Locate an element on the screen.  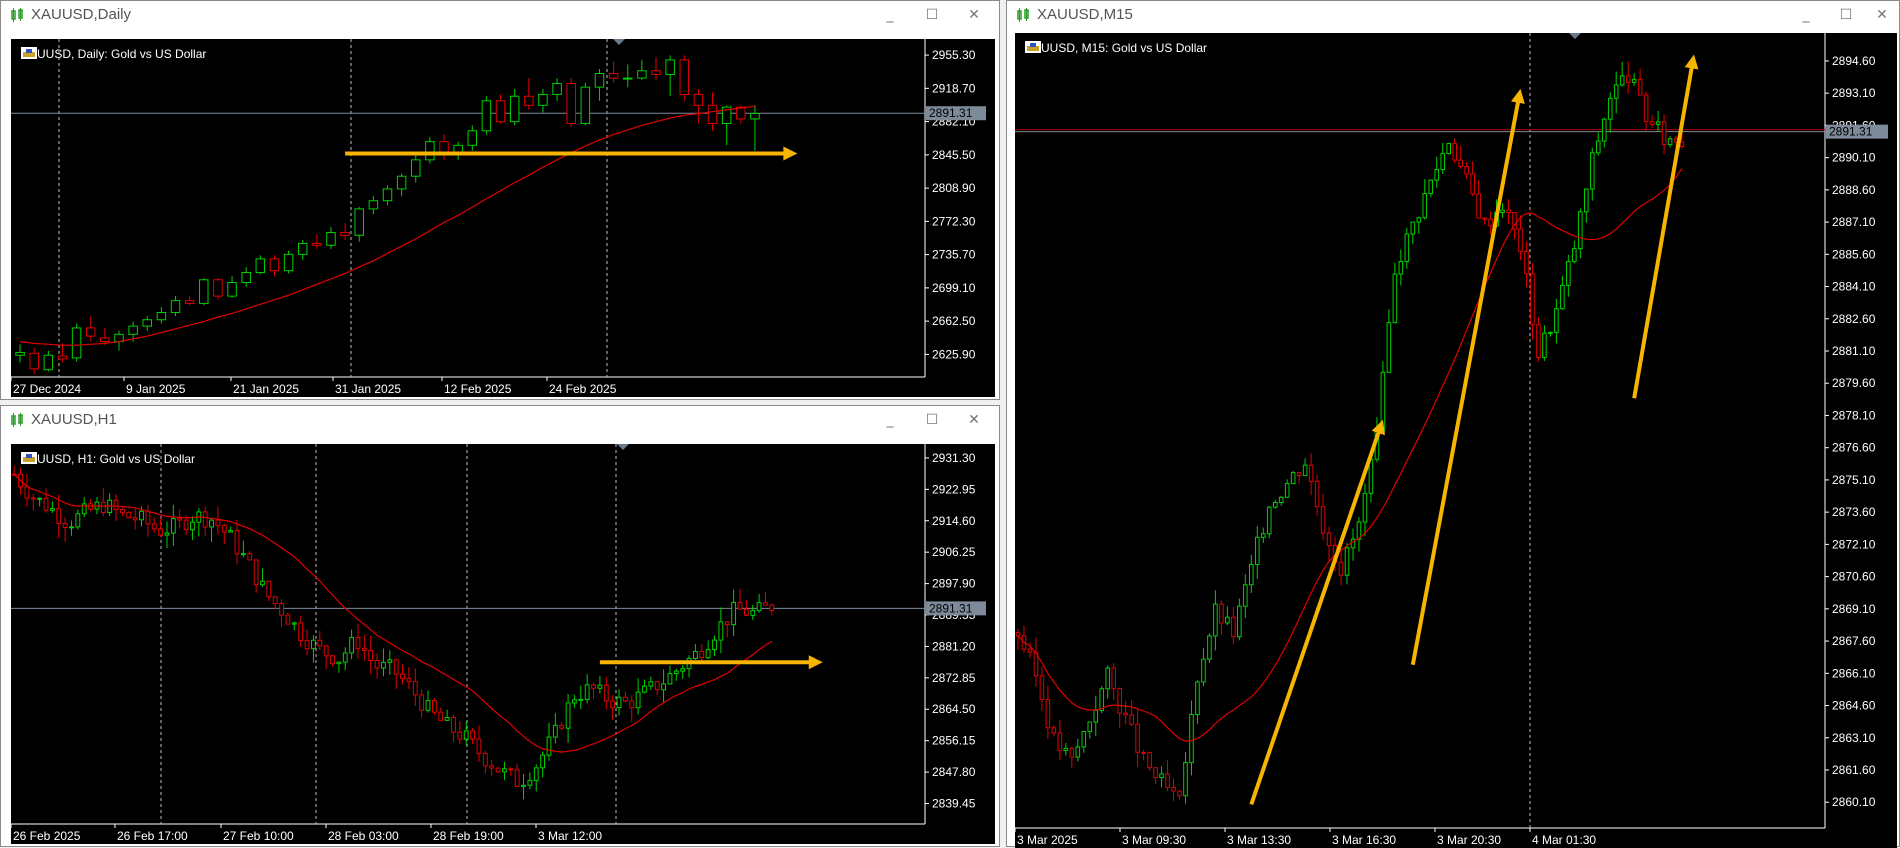
y-tick-label: 2864.50 is located at coordinates (954, 709).